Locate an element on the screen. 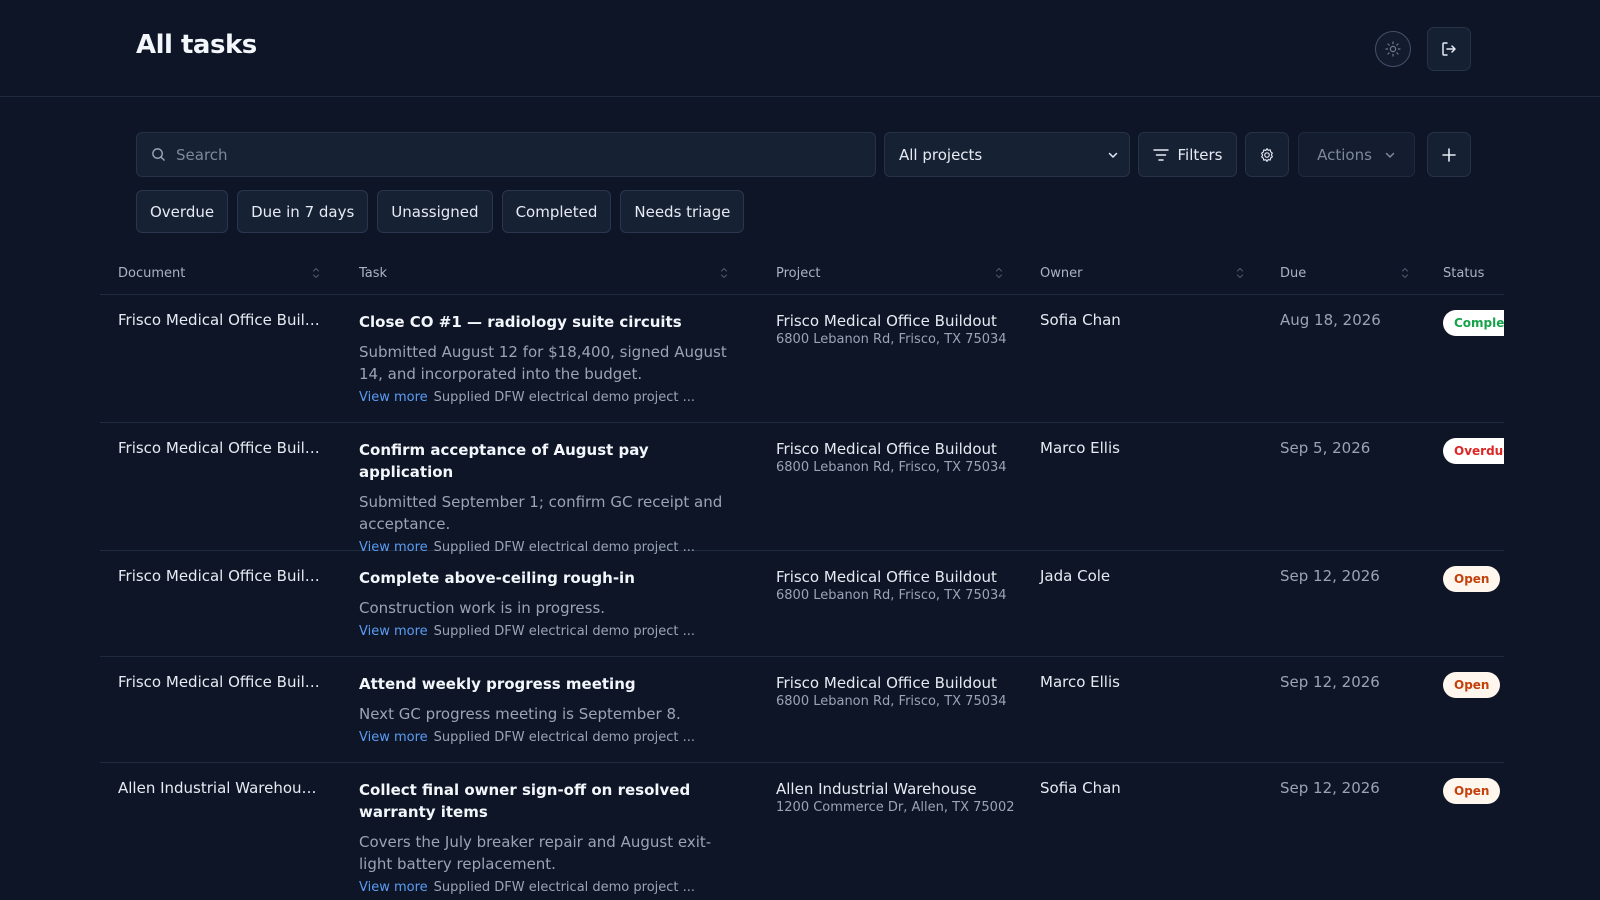 The image size is (1600, 900). actions-button: Actions is located at coordinates (1356, 154).